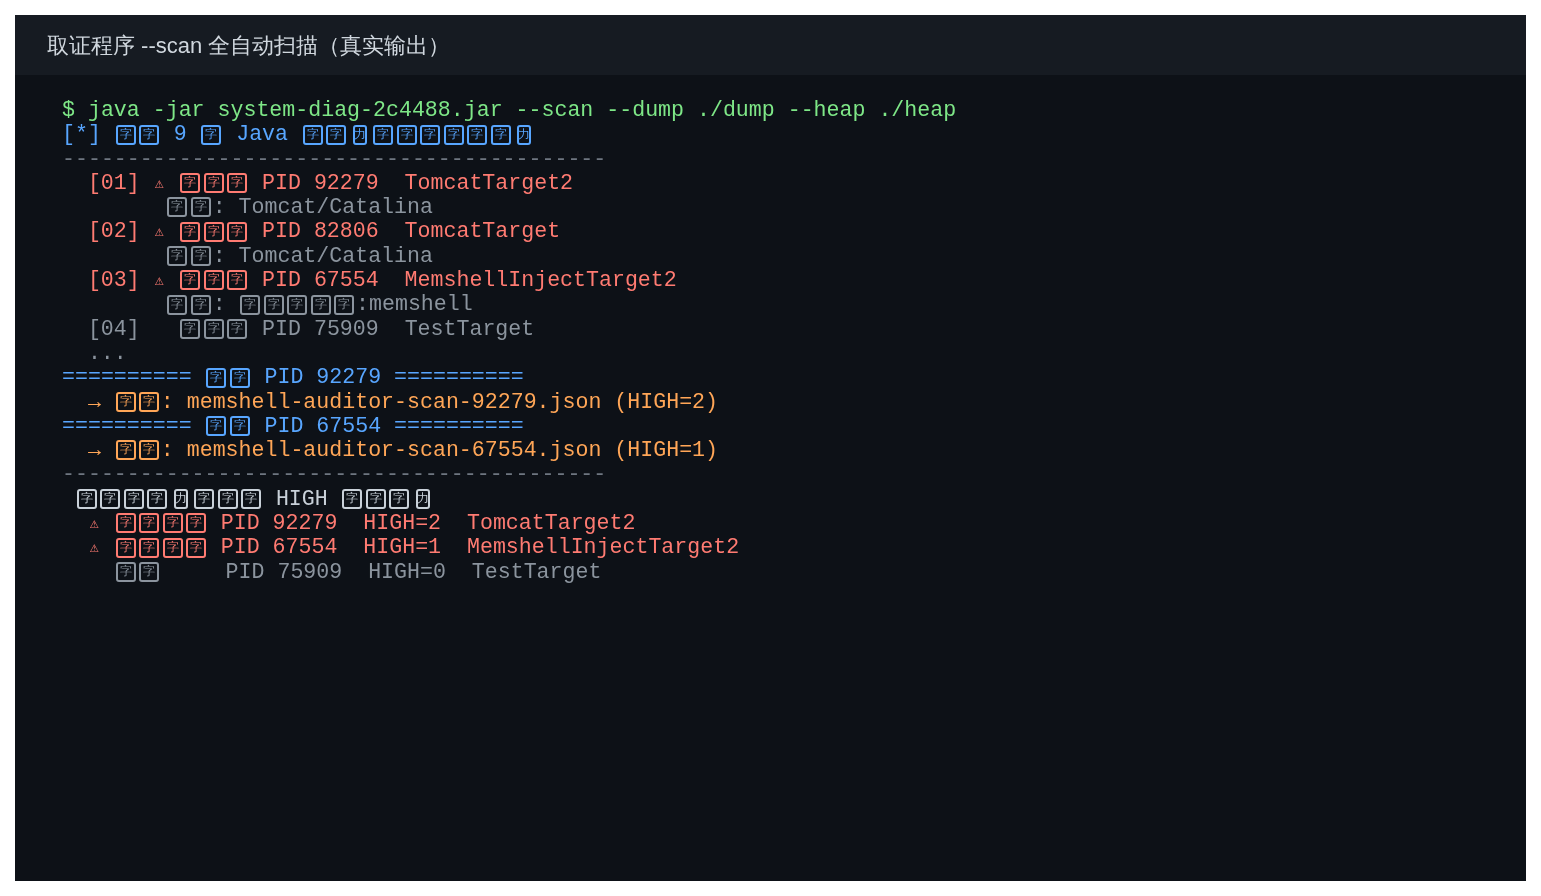 This screenshot has height=896, width=1541. What do you see at coordinates (362, 523) in the screenshot?
I see `summary-row-text: ⚠ 字字字字 PID 92279 HIGH=2 TomcatTarget2` at bounding box center [362, 523].